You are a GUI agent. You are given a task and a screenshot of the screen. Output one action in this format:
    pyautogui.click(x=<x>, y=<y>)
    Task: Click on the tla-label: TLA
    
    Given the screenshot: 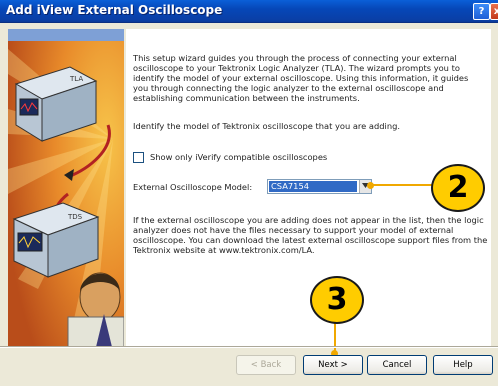 What is the action you would take?
    pyautogui.click(x=76, y=79)
    